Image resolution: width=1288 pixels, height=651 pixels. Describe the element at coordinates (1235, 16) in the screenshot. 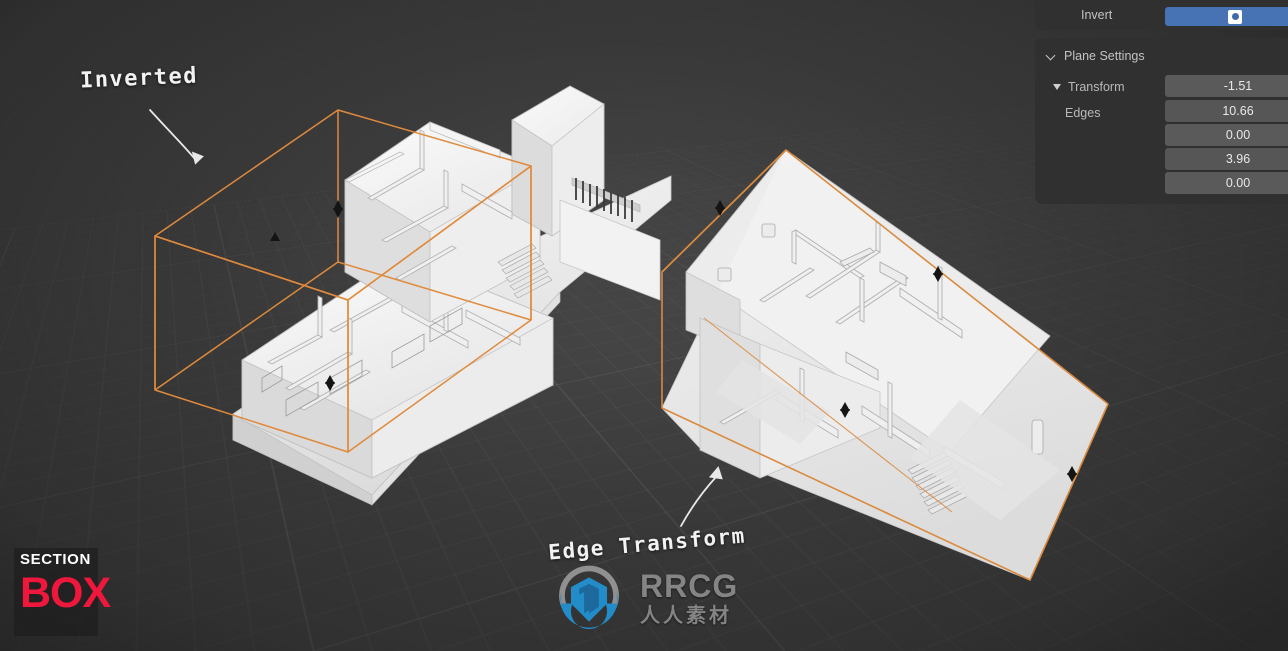

I see `invert-toggle-knob` at that location.